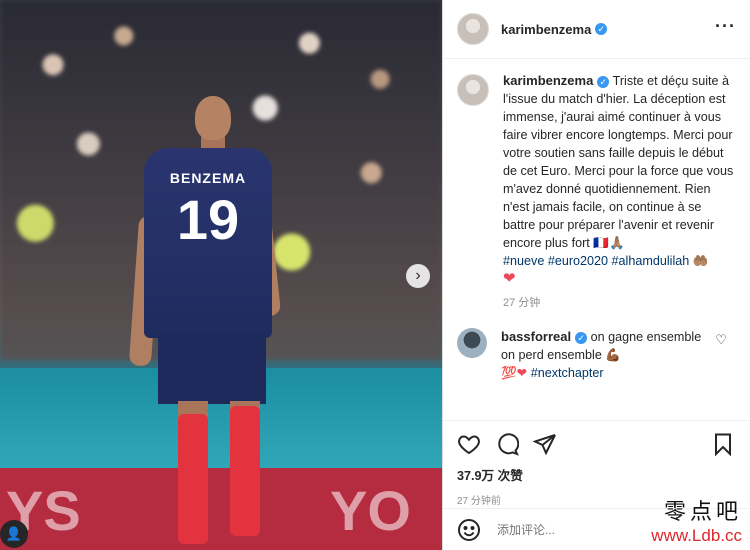  I want to click on watermark: 零点吧 www.Ldb.cc, so click(696, 520).